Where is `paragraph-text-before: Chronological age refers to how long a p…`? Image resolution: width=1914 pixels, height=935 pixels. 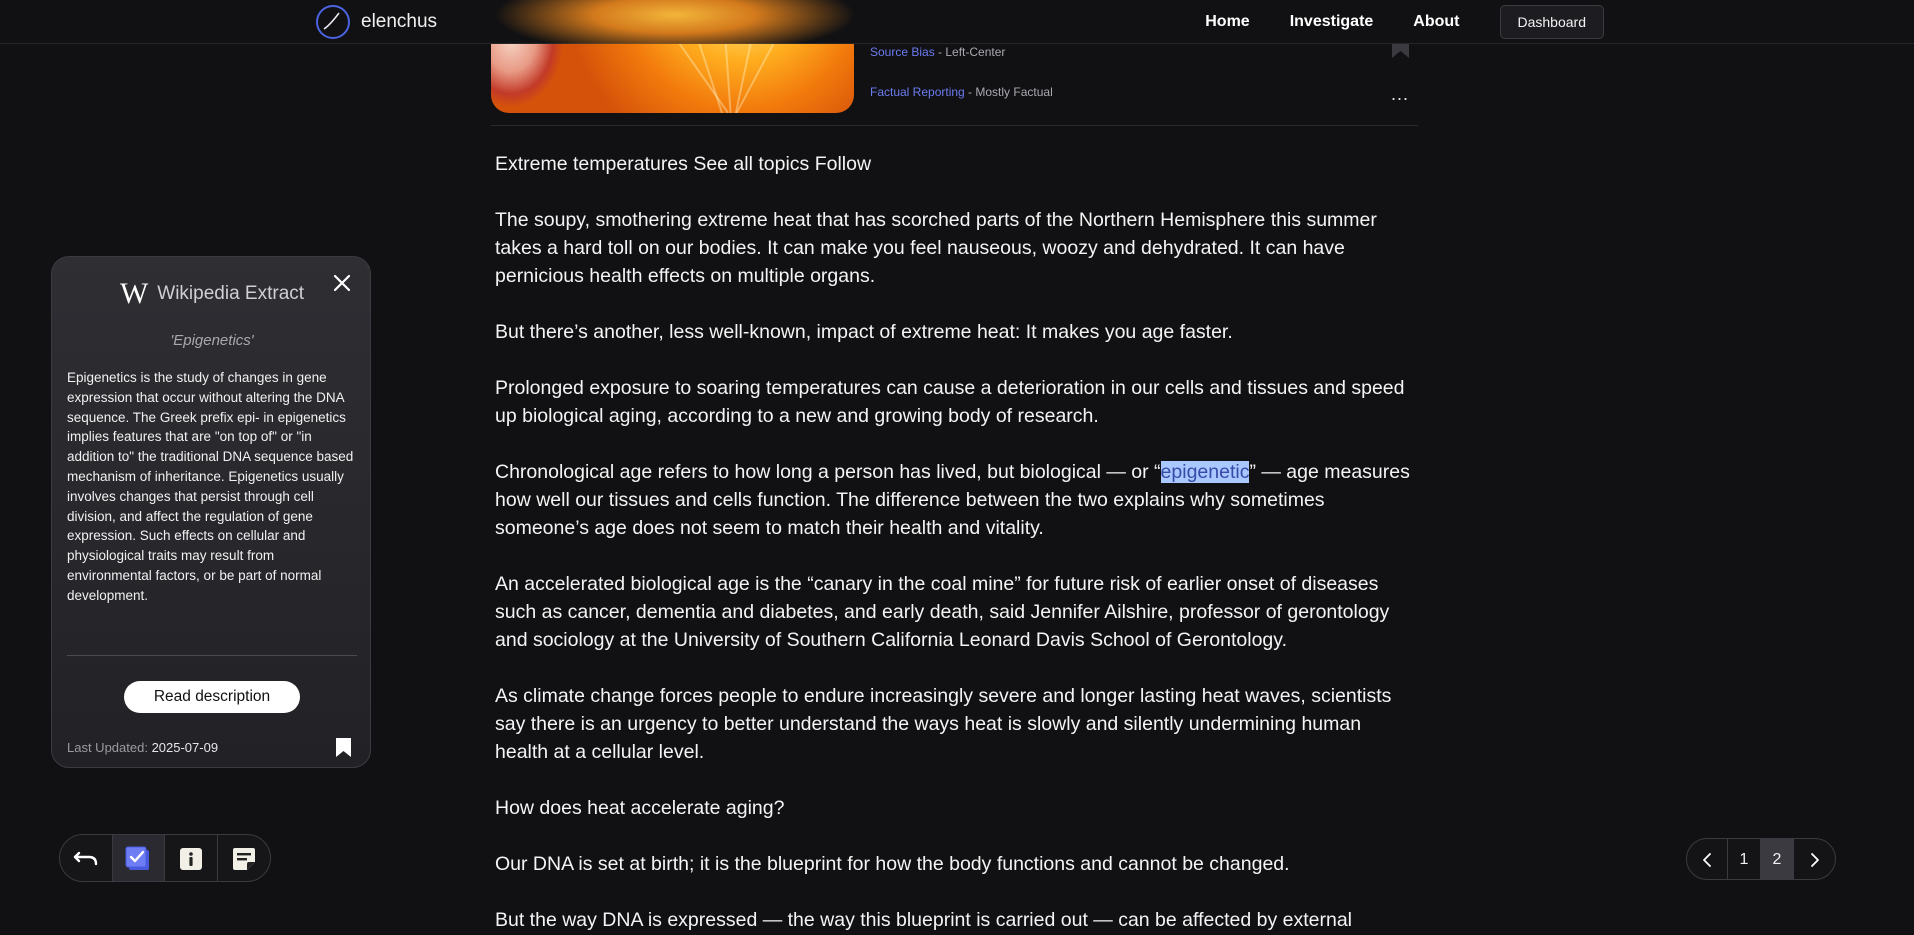 paragraph-text-before: Chronological age refers to how long a p… is located at coordinates (828, 472).